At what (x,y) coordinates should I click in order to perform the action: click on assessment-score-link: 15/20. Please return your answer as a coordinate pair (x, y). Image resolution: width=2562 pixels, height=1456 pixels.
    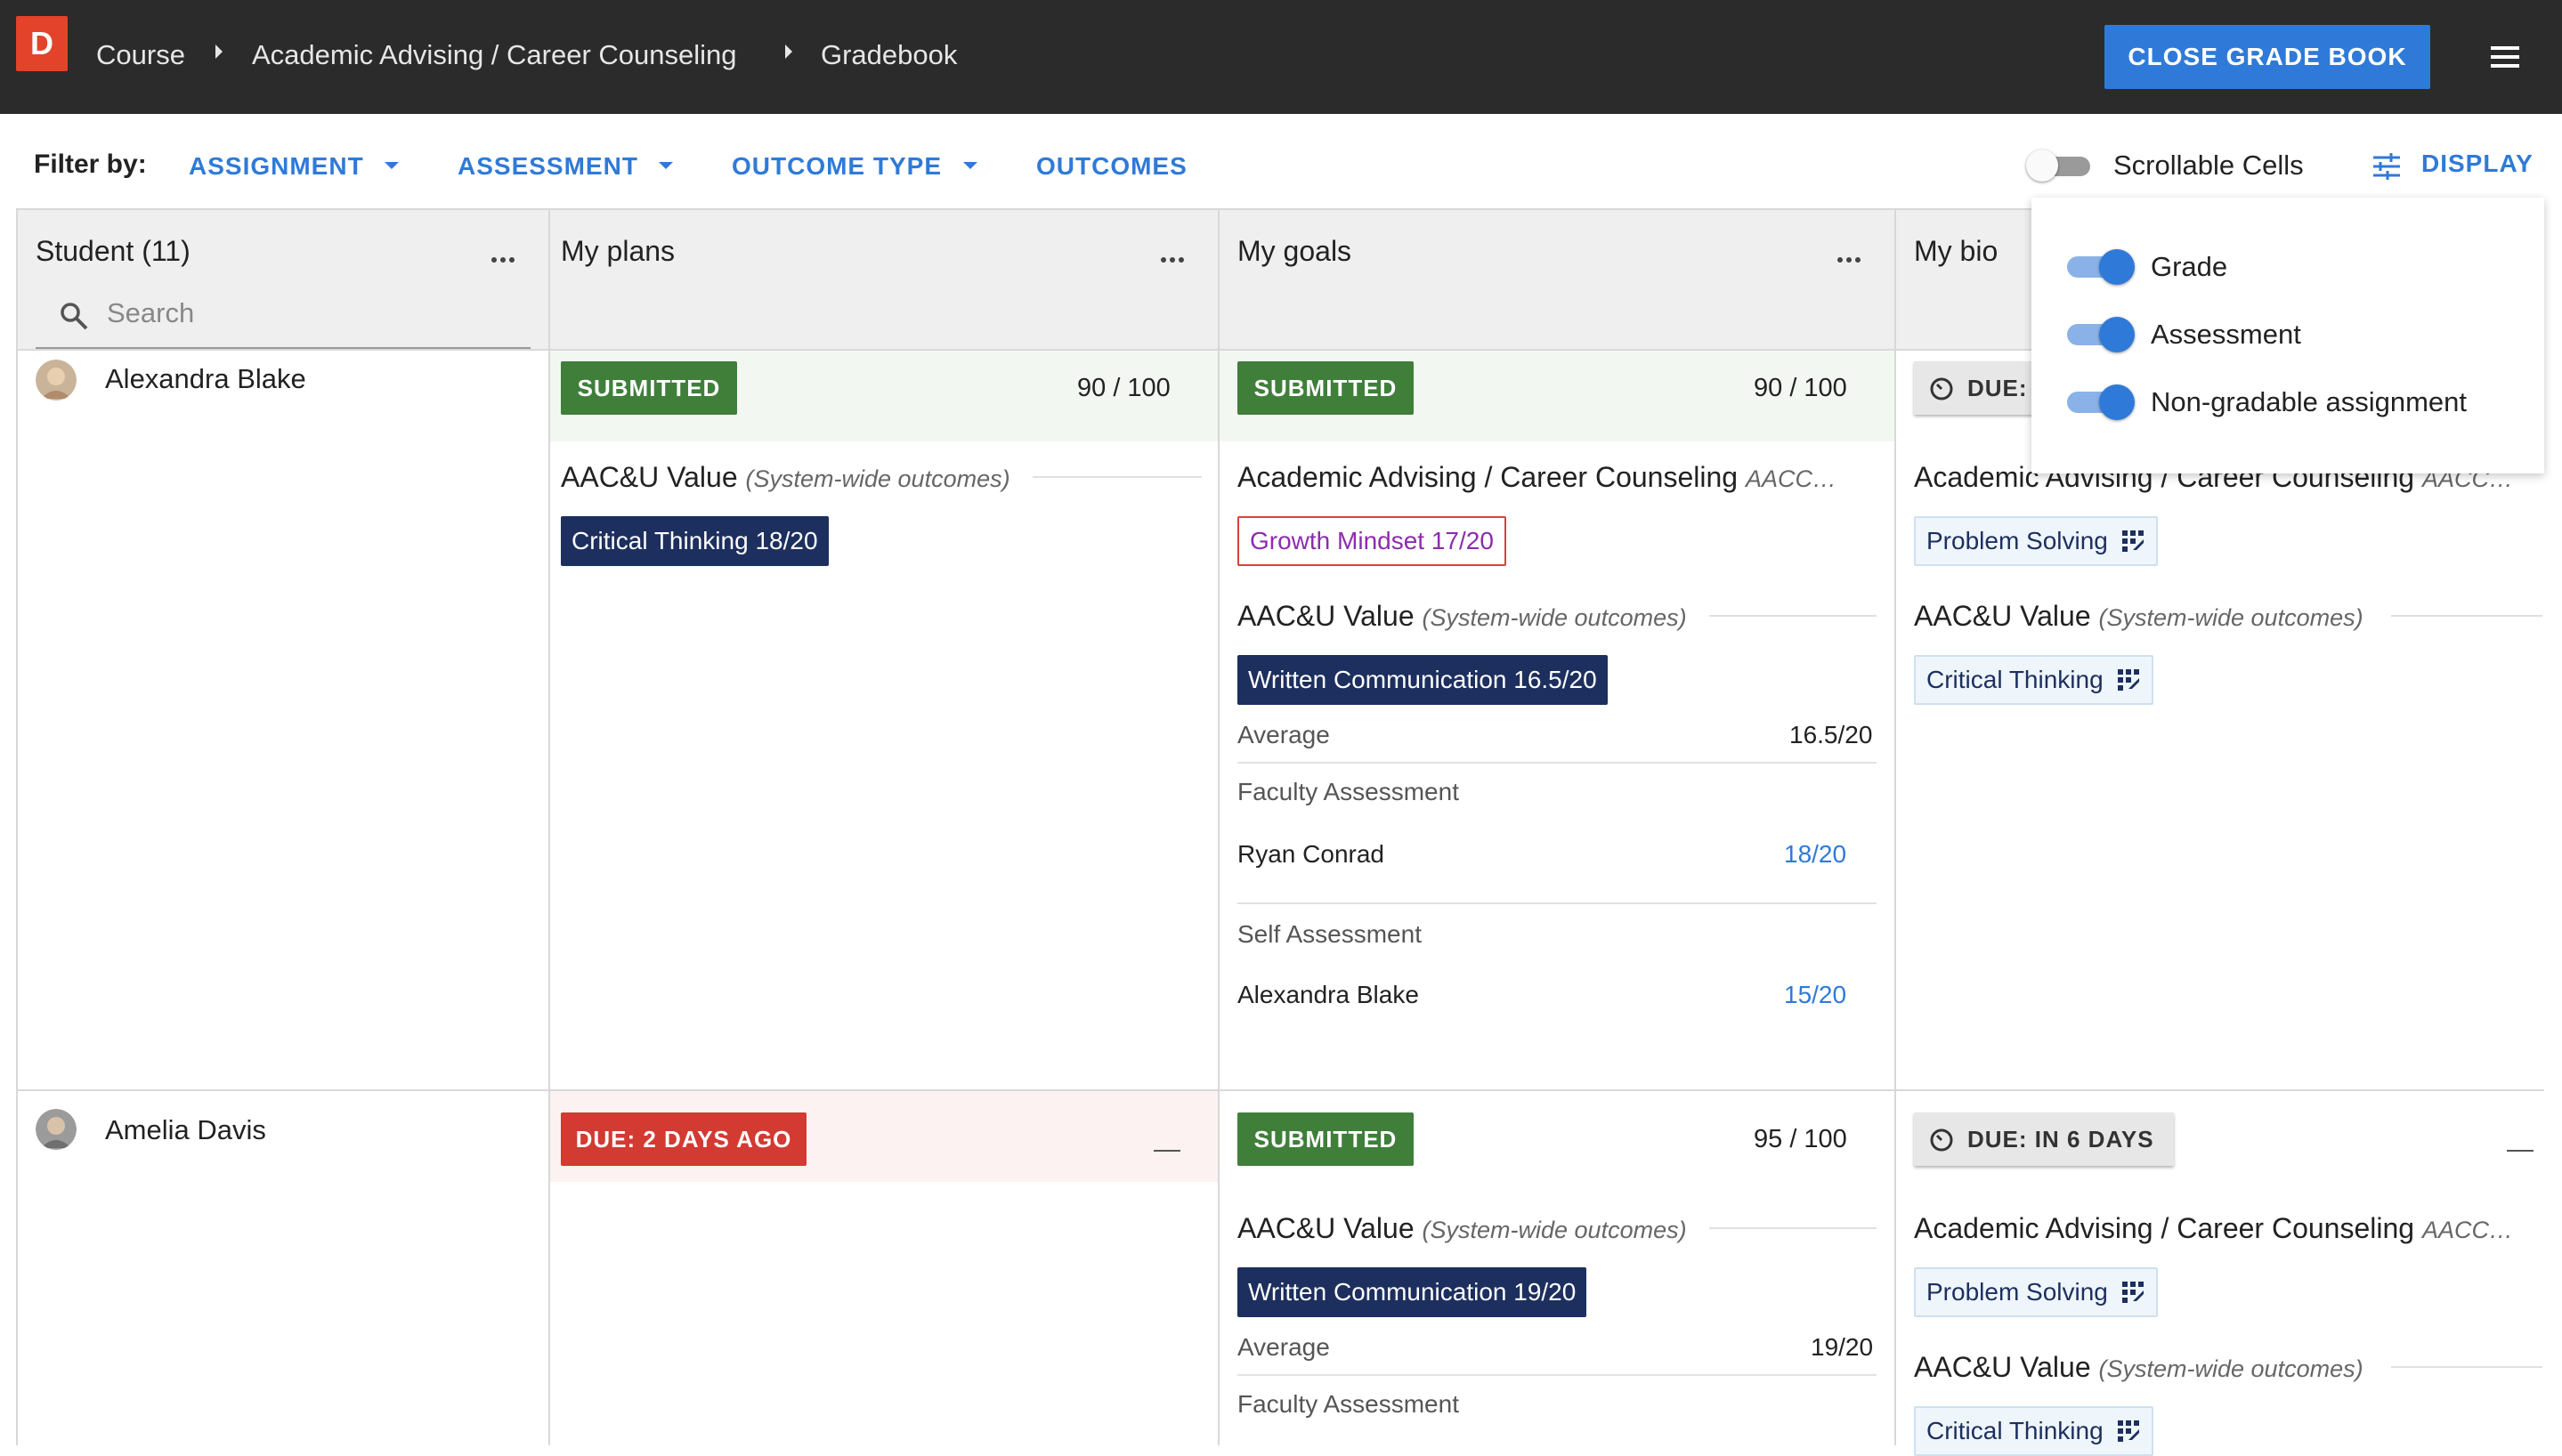
    Looking at the image, I should click on (1815, 995).